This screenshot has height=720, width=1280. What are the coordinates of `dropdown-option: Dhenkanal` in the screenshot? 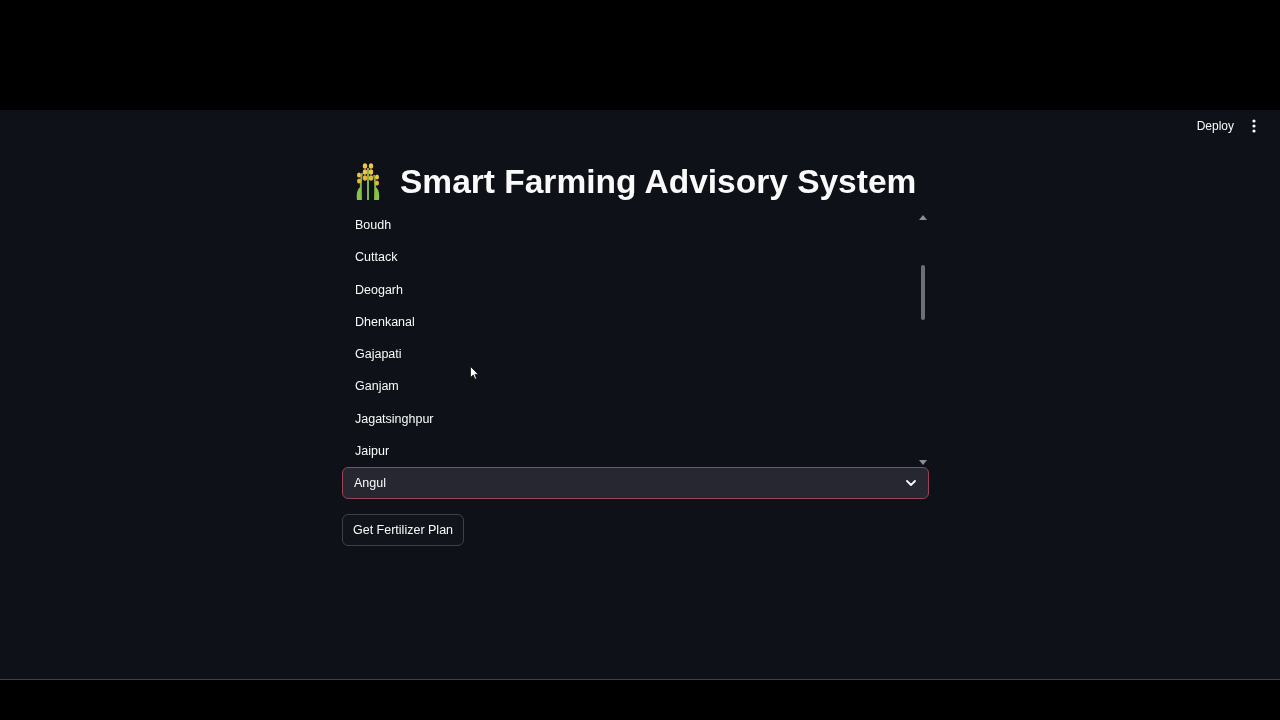 It's located at (628, 321).